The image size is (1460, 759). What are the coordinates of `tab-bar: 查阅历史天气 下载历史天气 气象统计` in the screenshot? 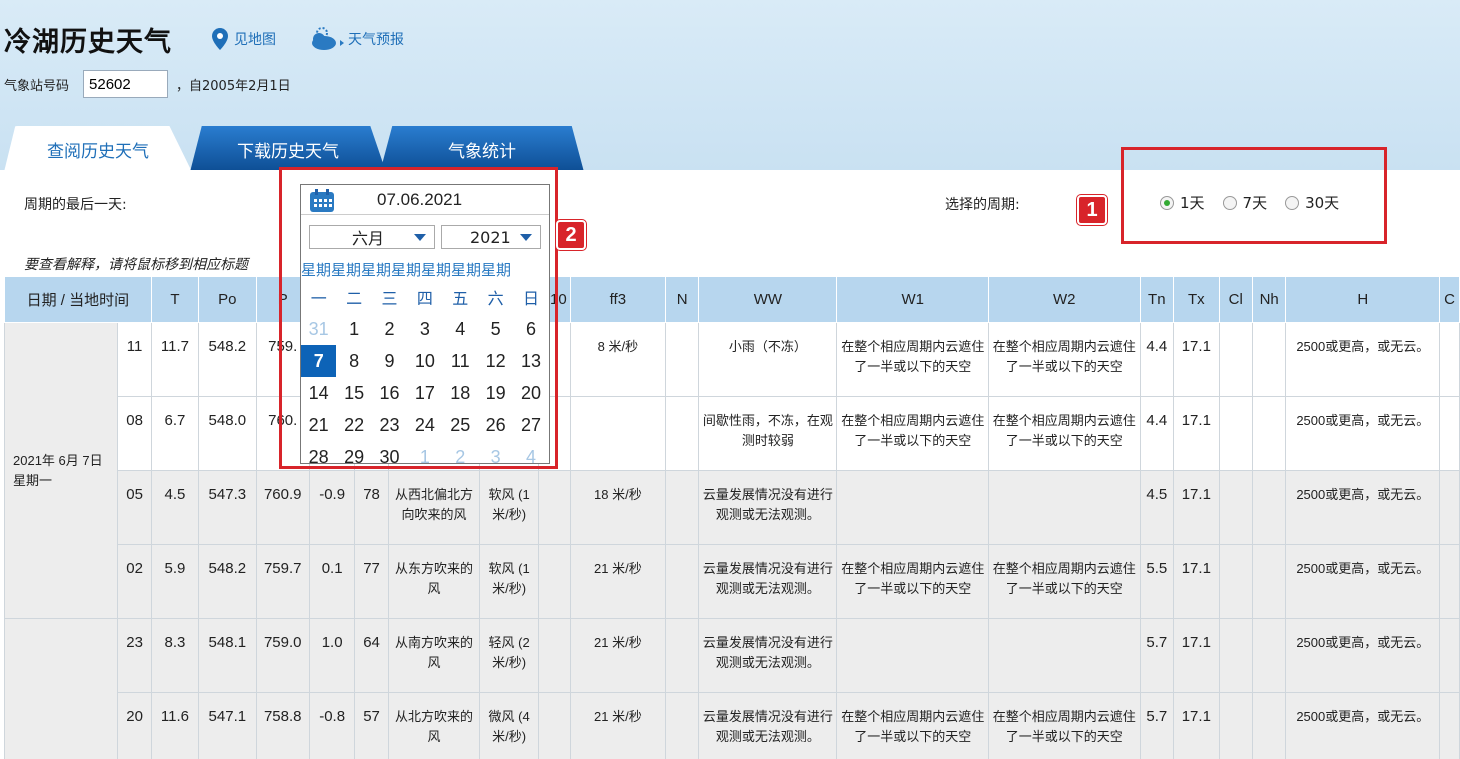 It's located at (300, 149).